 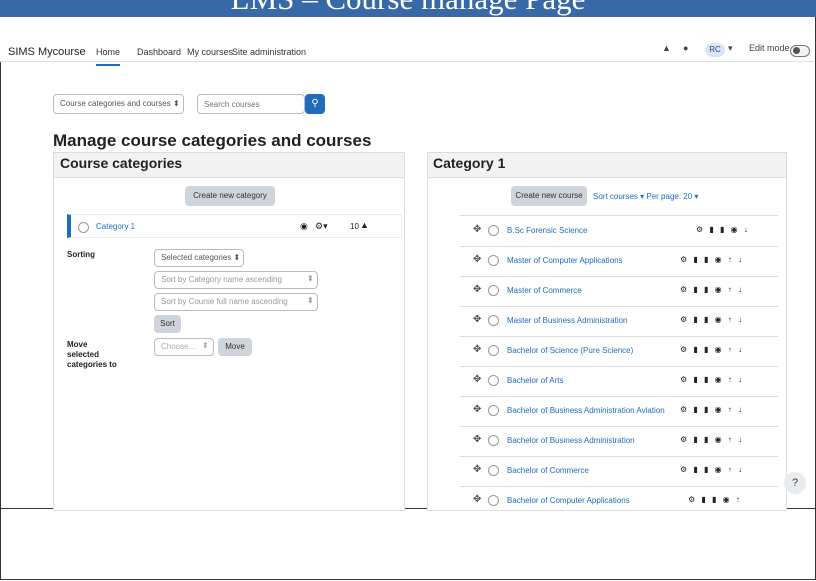 I want to click on messages-icon: ●, so click(x=685, y=48).